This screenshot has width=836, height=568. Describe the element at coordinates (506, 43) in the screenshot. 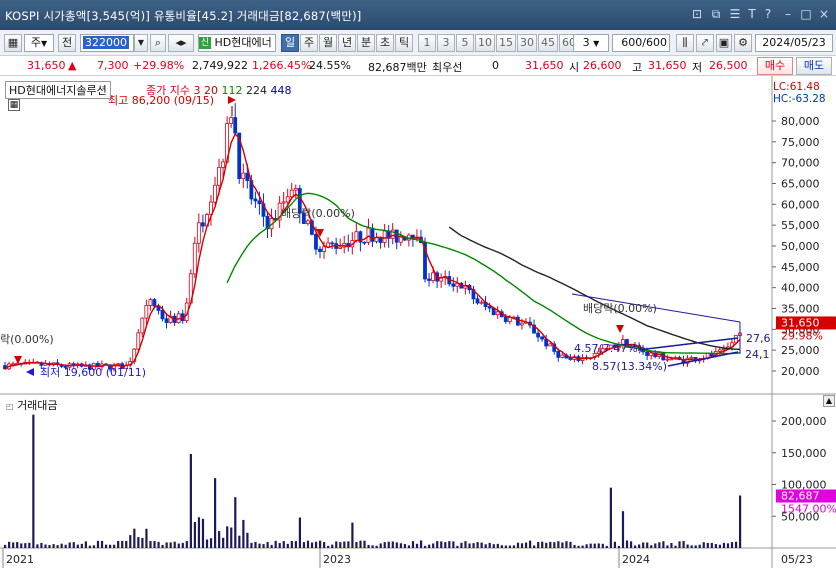

I see `interval-button-15: 15` at that location.